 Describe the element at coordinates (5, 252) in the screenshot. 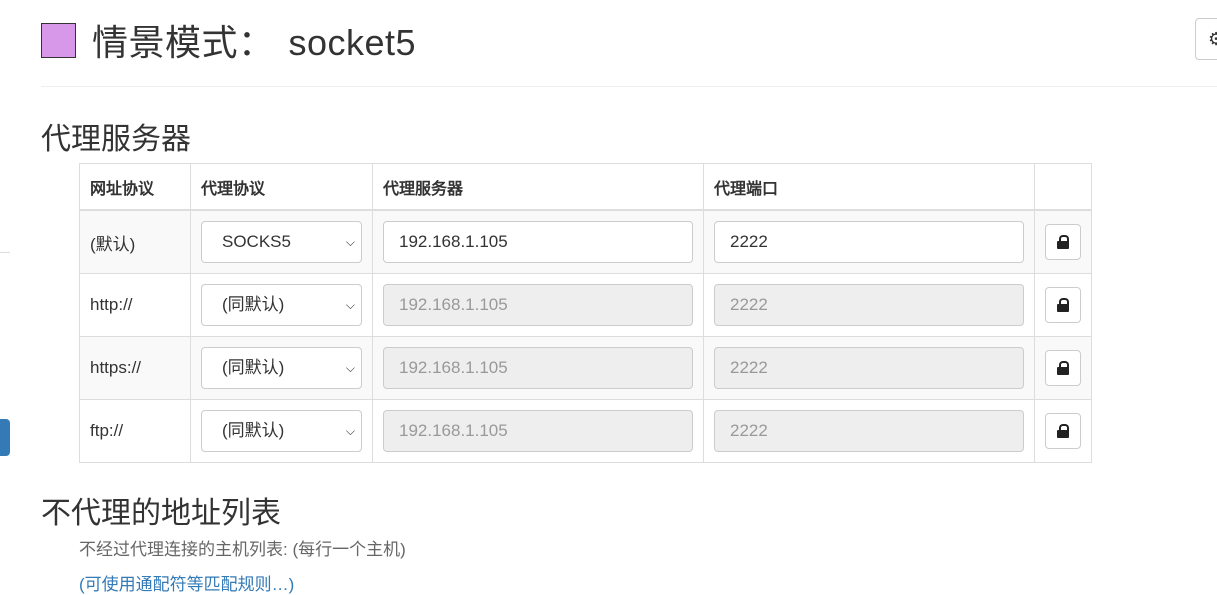

I see `sidebar-divider` at that location.